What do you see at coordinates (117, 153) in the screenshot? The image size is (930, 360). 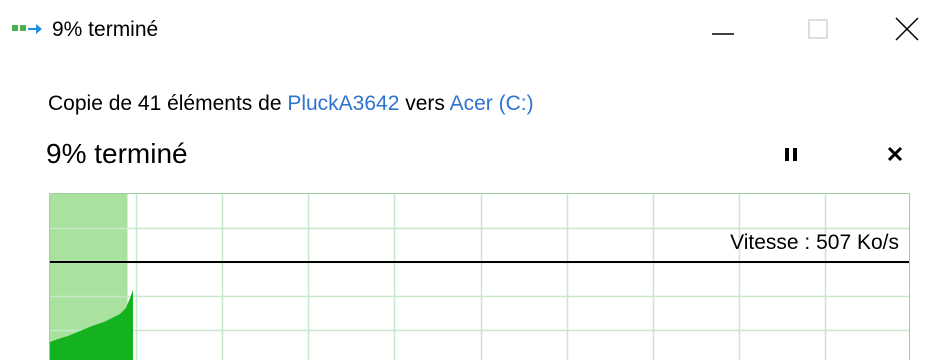 I see `progress-heading: 9% terminé` at bounding box center [117, 153].